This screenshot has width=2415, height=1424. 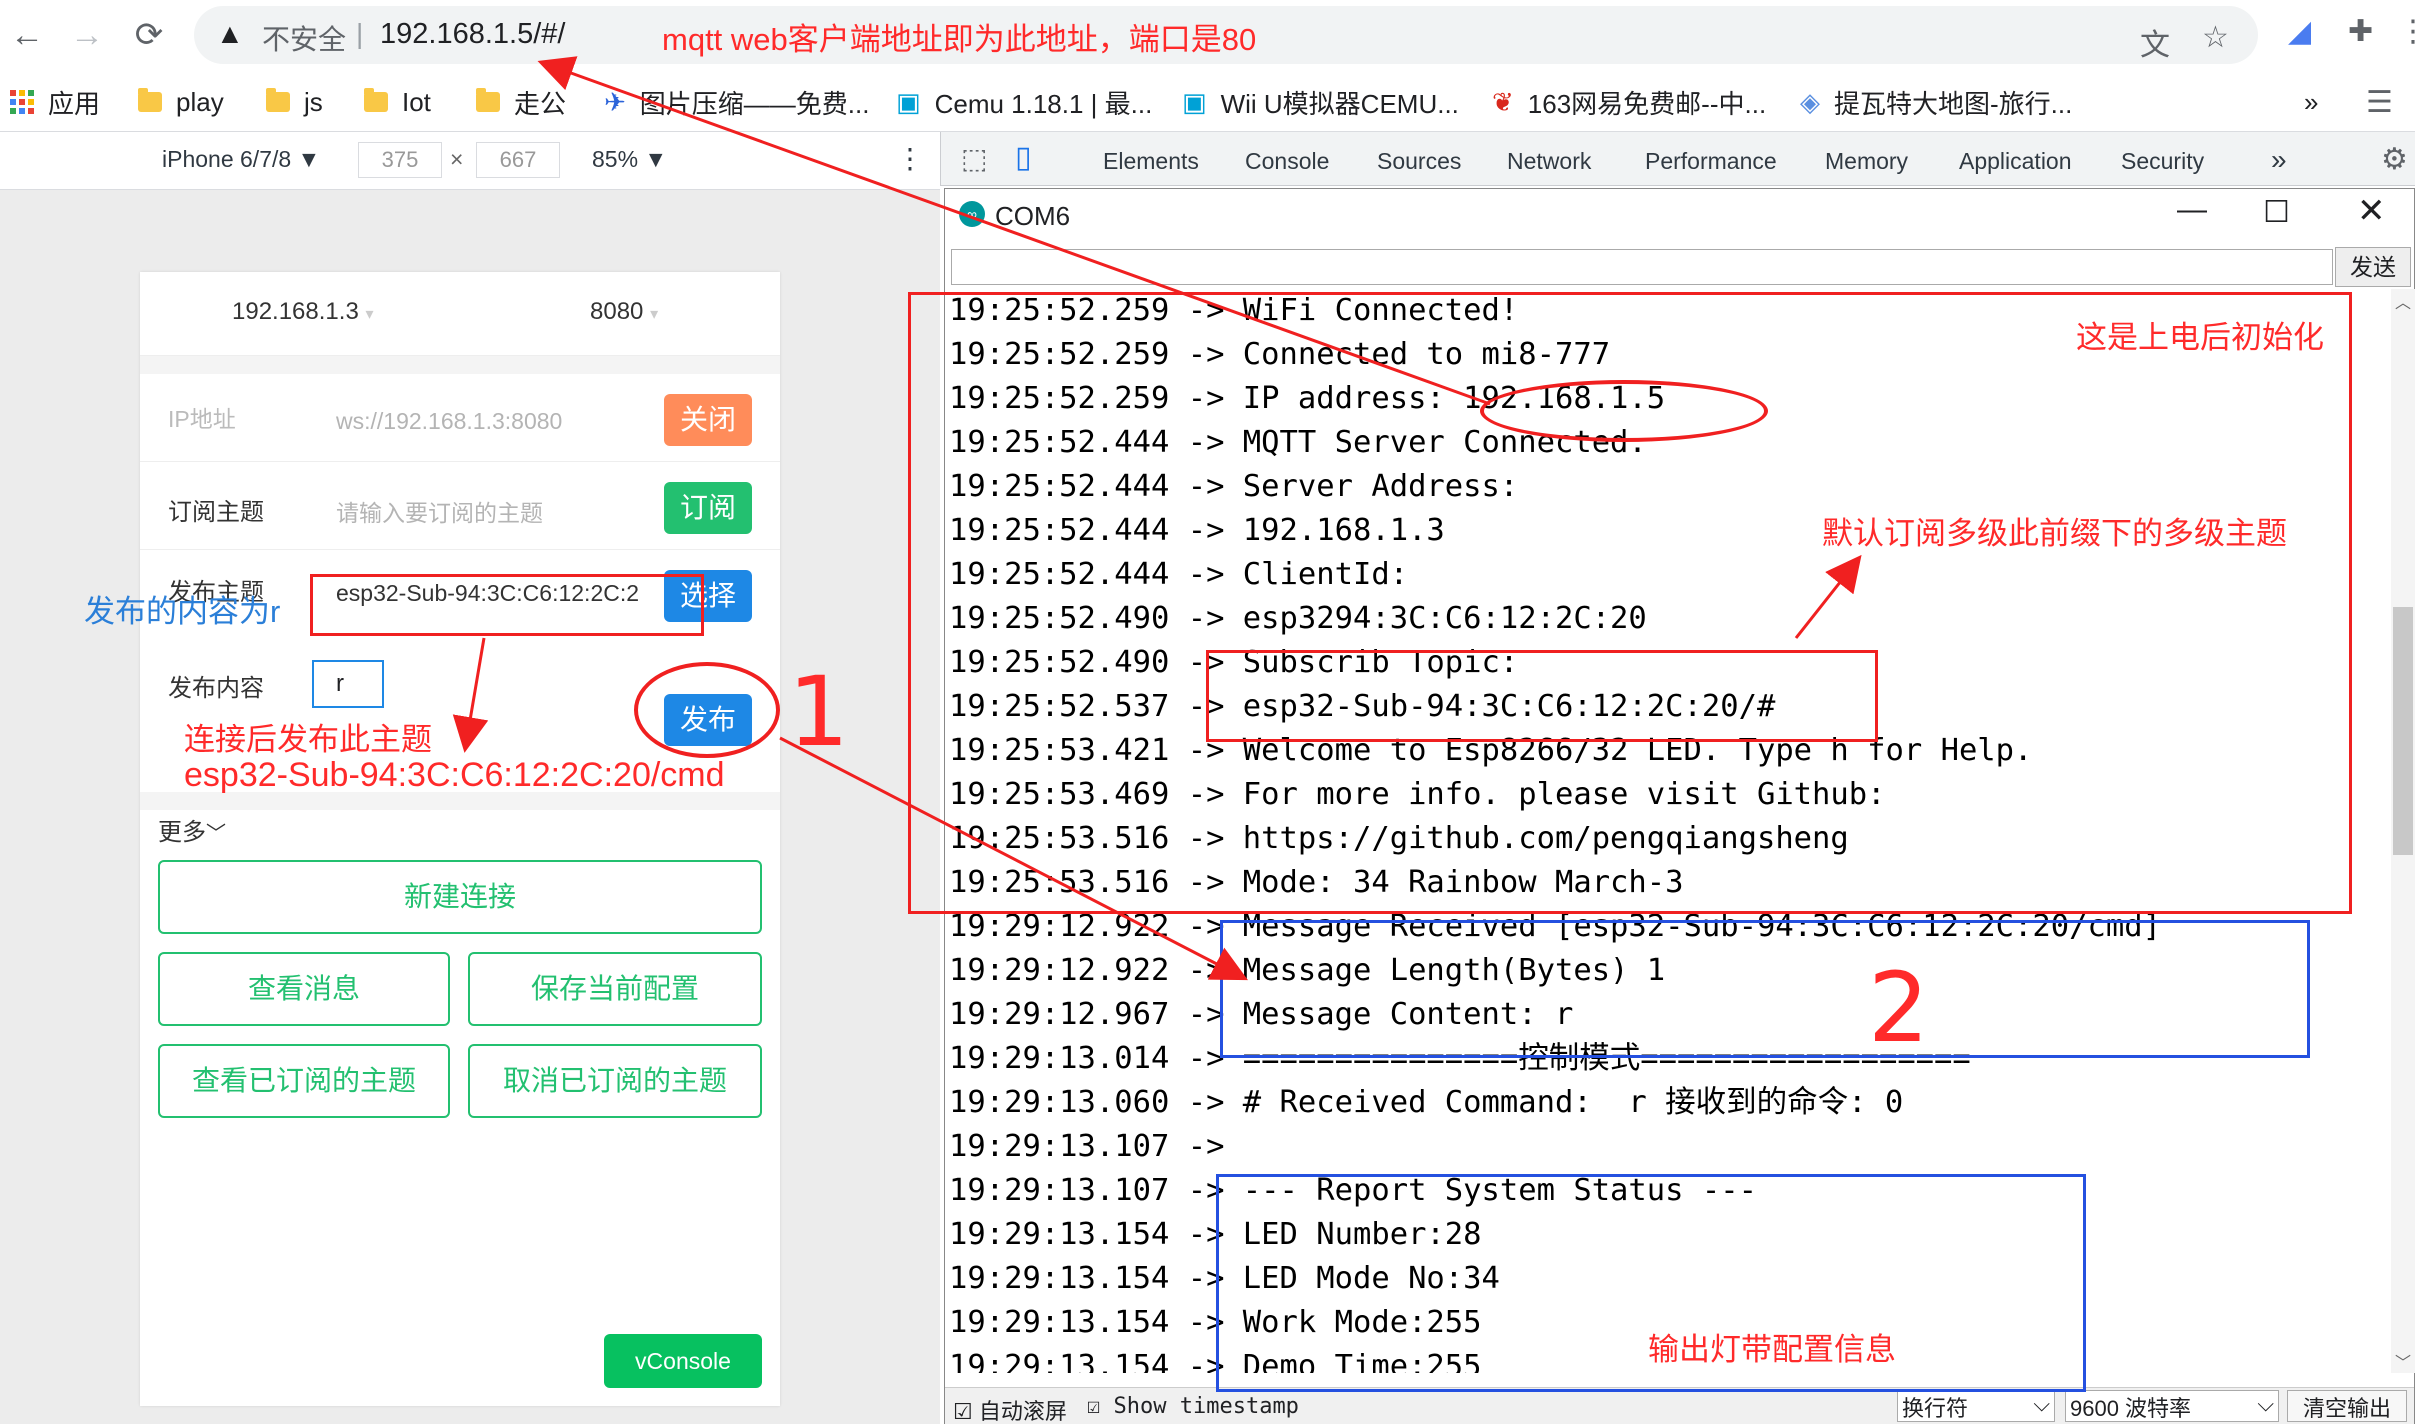 What do you see at coordinates (1828, 596) in the screenshot?
I see `subscribe-note-arrow` at bounding box center [1828, 596].